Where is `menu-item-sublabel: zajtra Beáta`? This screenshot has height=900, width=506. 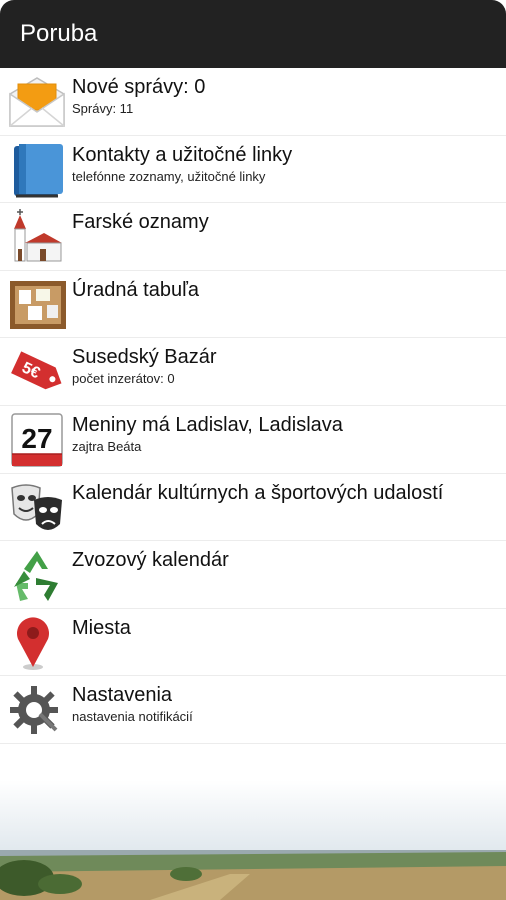
menu-item-sublabel: zajtra Beáta is located at coordinates (107, 446).